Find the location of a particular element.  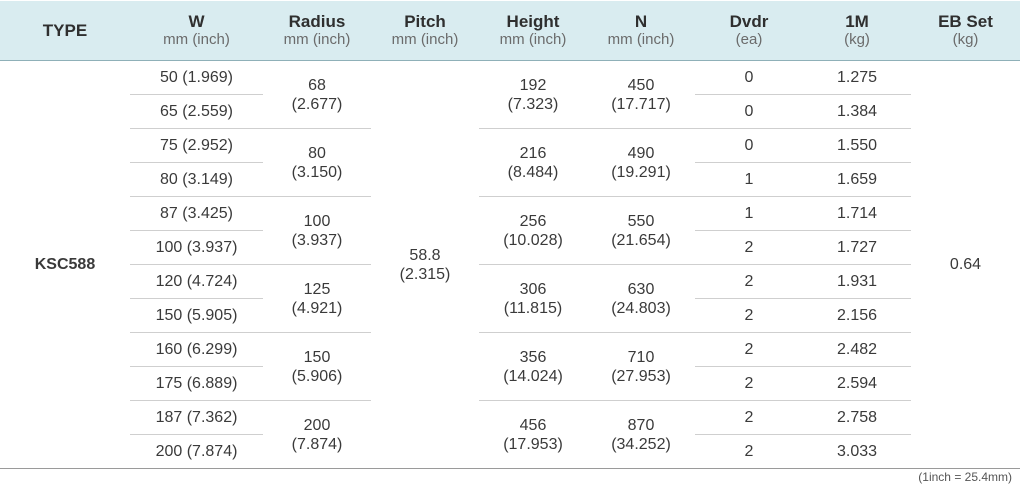

w-cell: 75 (2.952) is located at coordinates (196, 145).